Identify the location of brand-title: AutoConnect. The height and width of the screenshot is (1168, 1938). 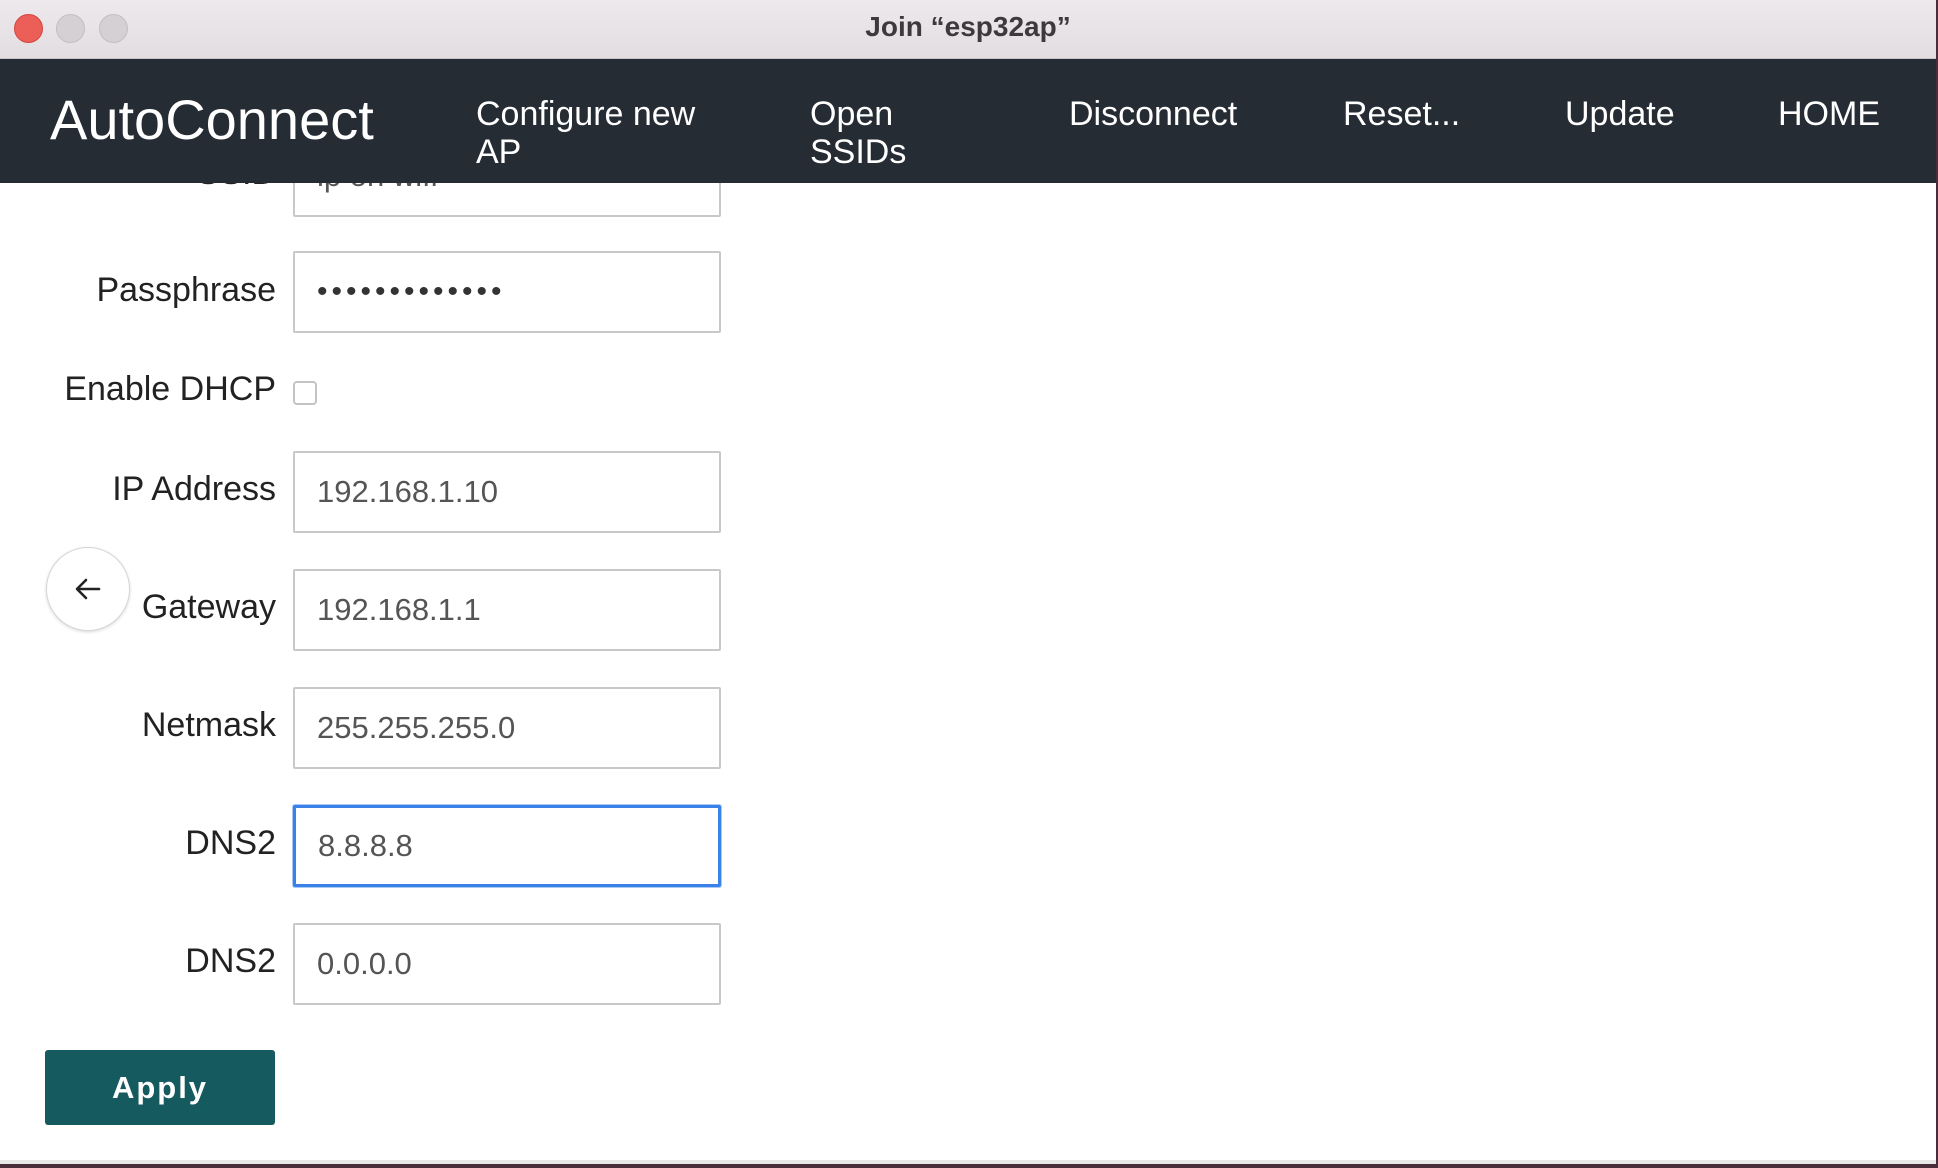
(212, 119).